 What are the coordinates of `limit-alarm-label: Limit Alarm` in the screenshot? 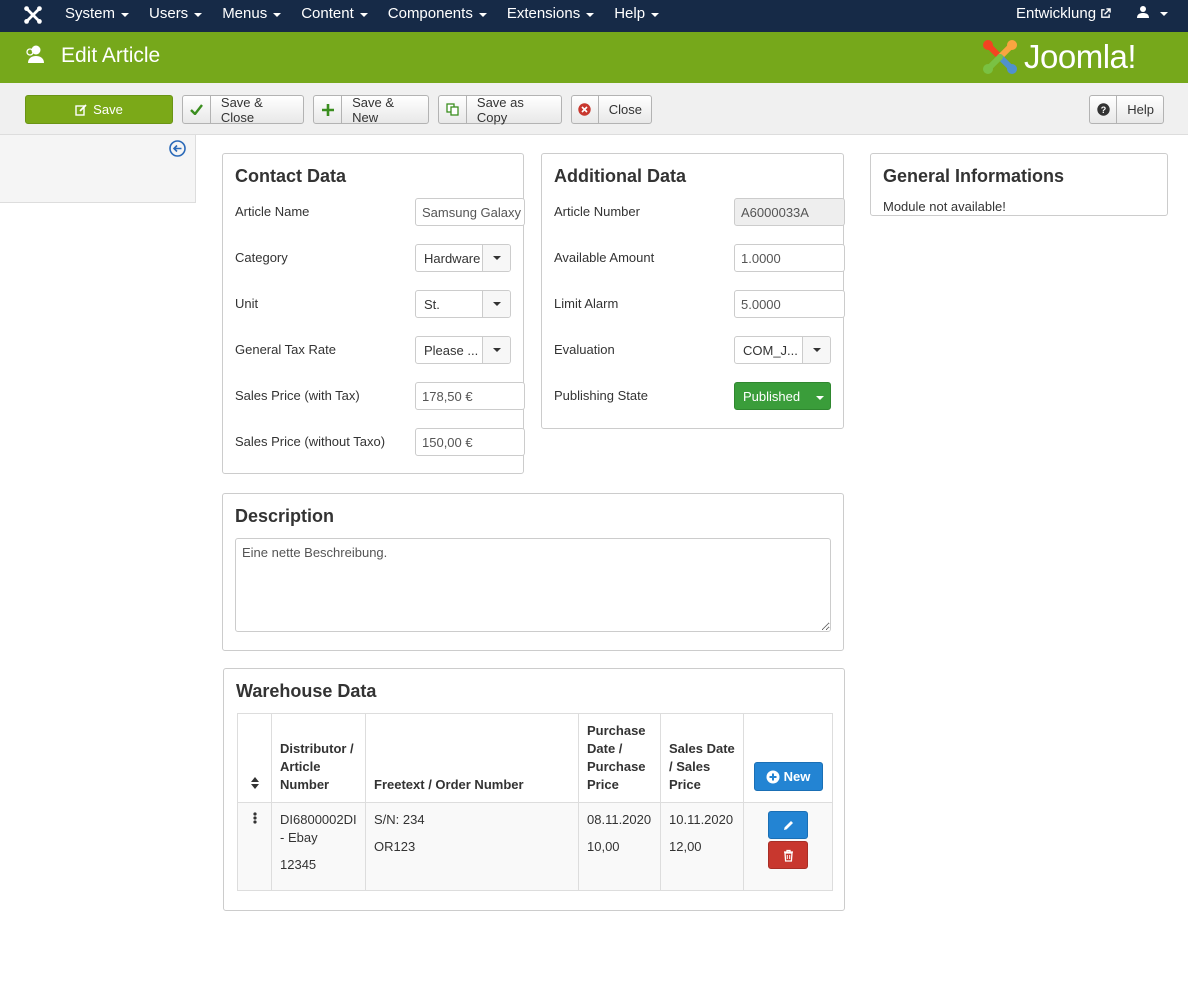 It's located at (586, 303).